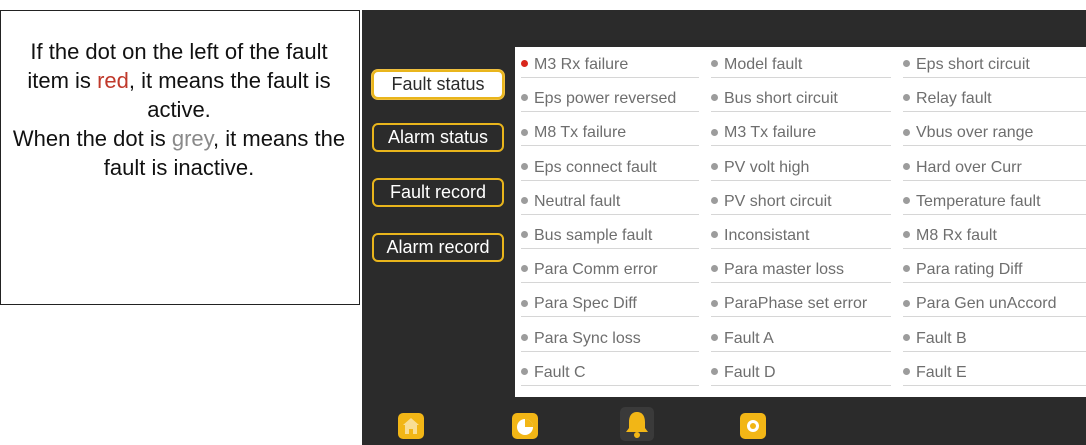 The width and height of the screenshot is (1086, 445). I want to click on fault-item: Para rating Diff, so click(994, 271).